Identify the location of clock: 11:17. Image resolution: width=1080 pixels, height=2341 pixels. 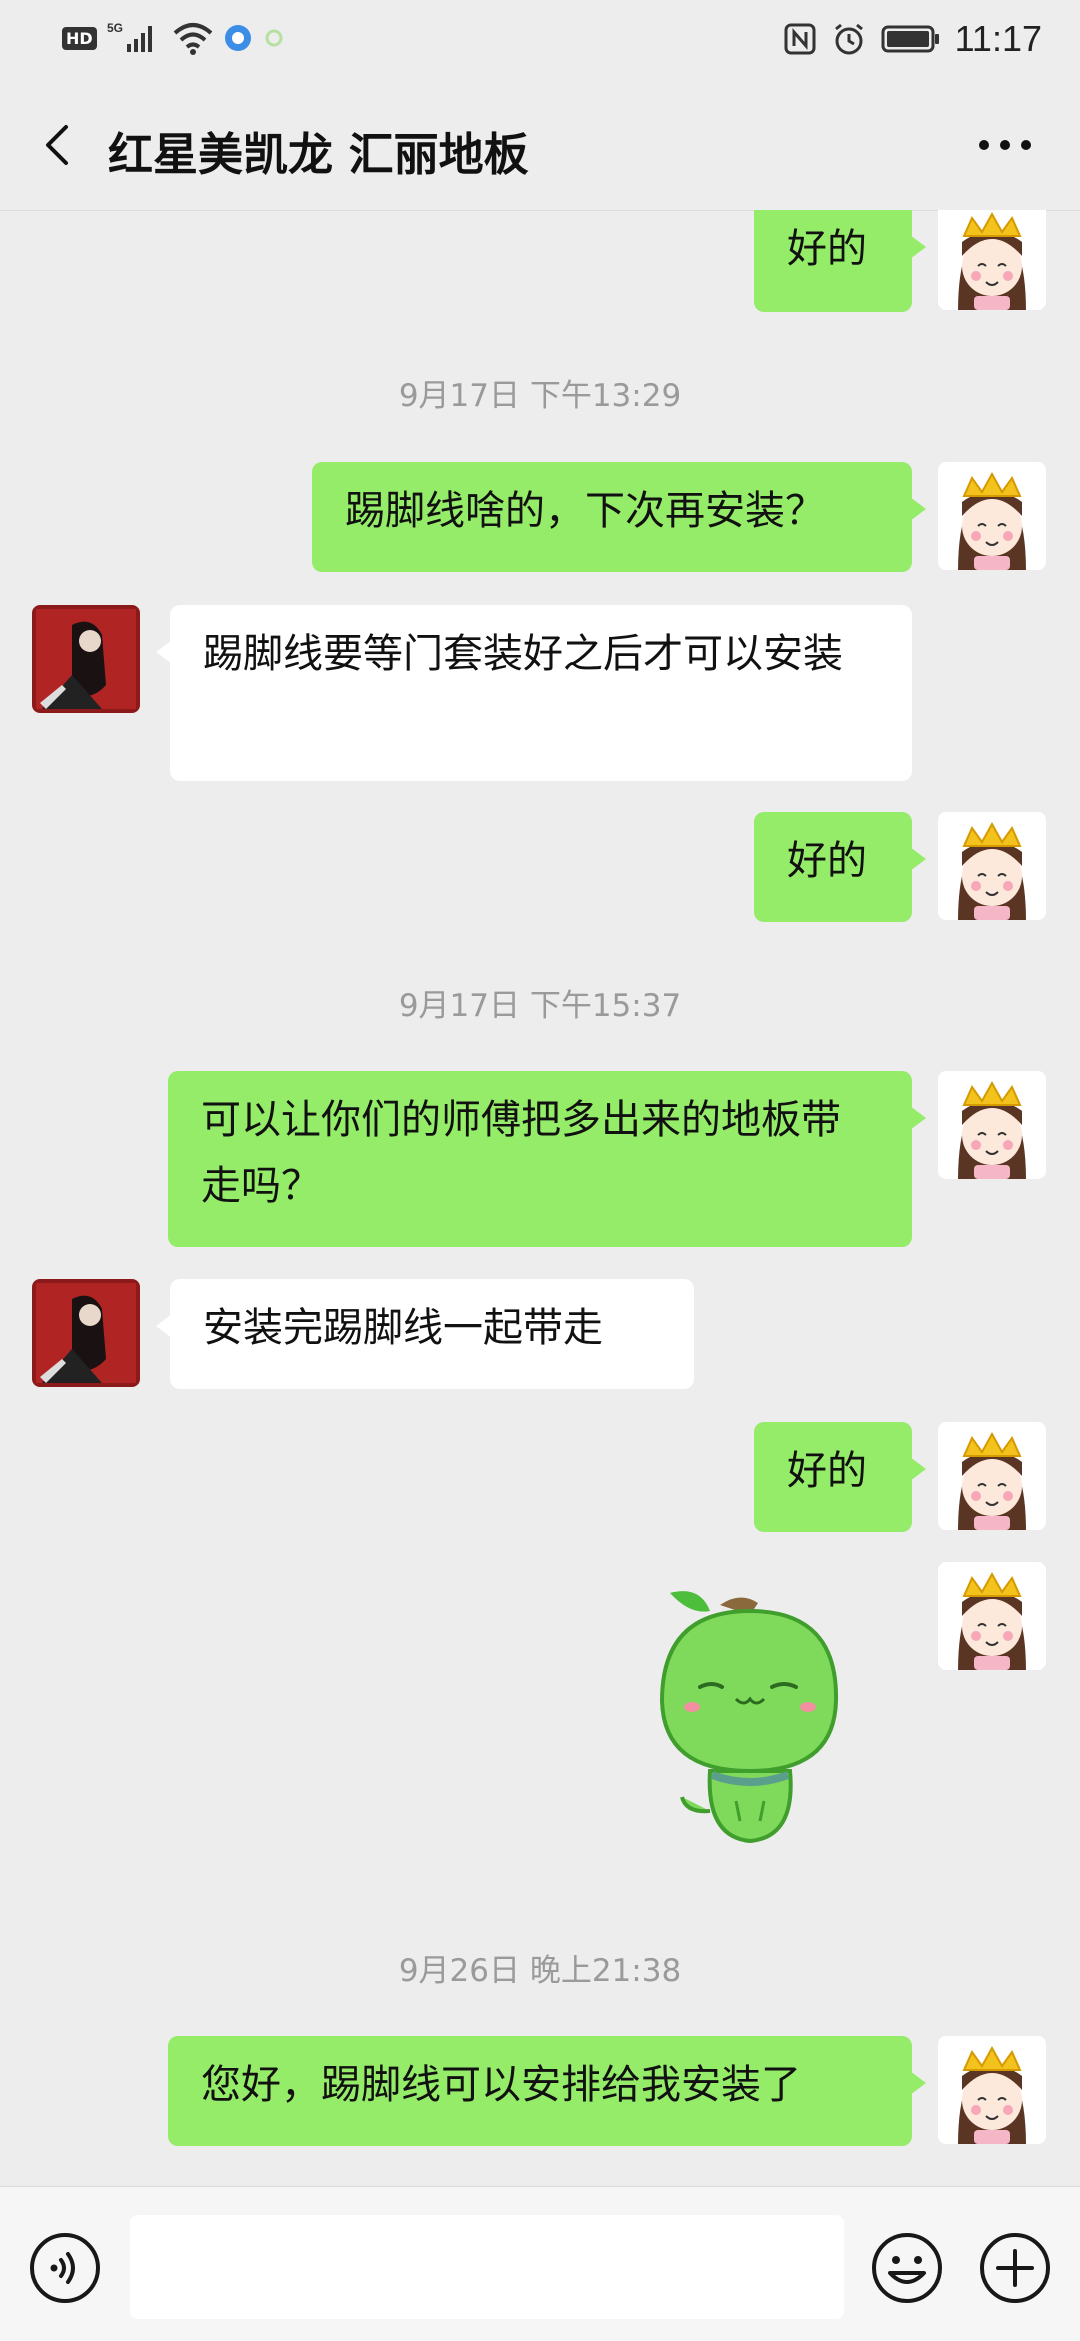
(998, 38).